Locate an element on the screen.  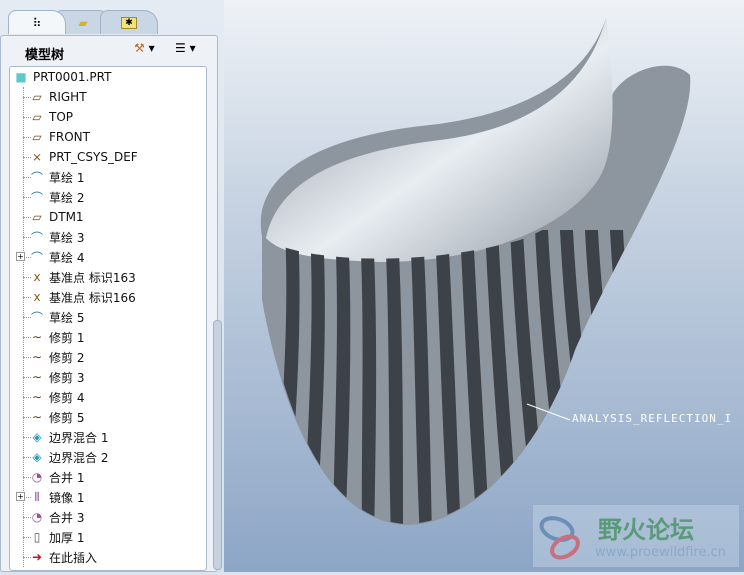
tree-item: ▱ RIGHT is located at coordinates (57, 97).